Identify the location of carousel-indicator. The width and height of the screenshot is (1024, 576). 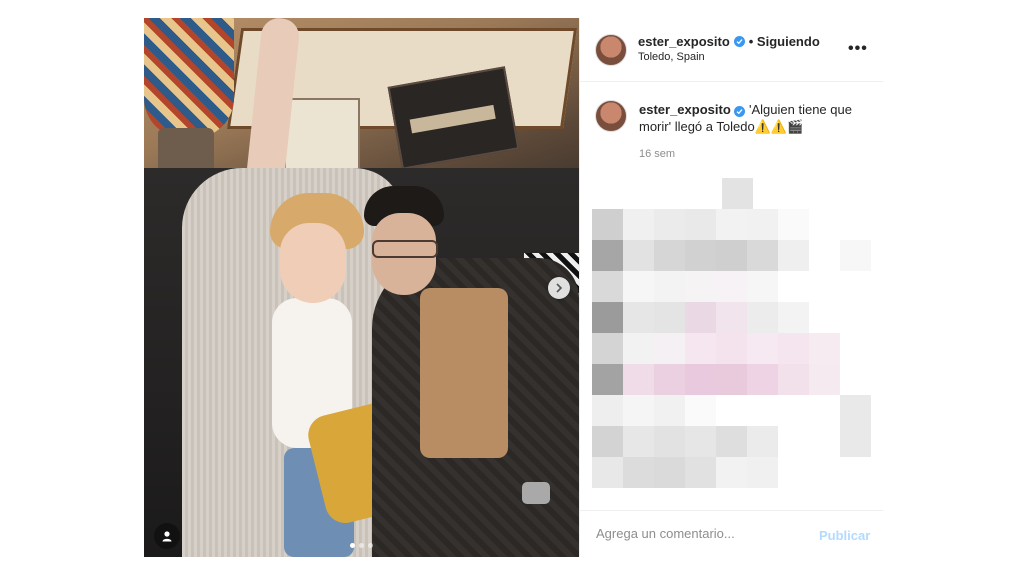
(361, 545).